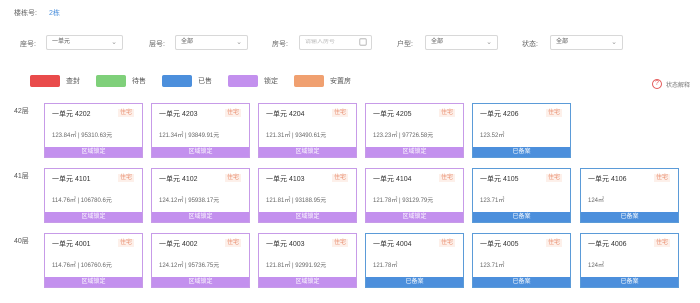 The image size is (700, 303). Describe the element at coordinates (211, 42) in the screenshot. I see `floor-select: 全部 ⌄` at that location.